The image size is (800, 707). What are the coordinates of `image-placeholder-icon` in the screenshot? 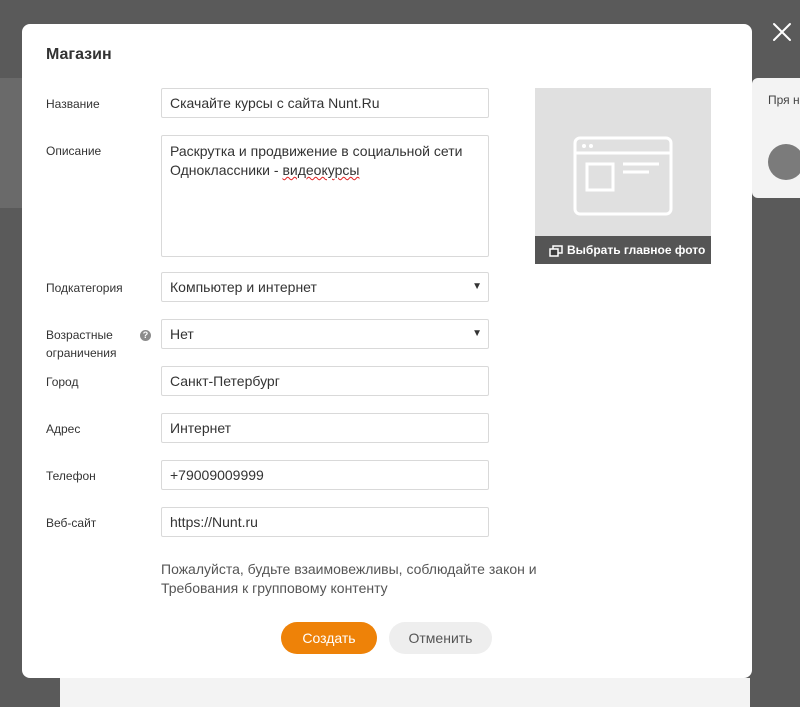 It's located at (623, 176).